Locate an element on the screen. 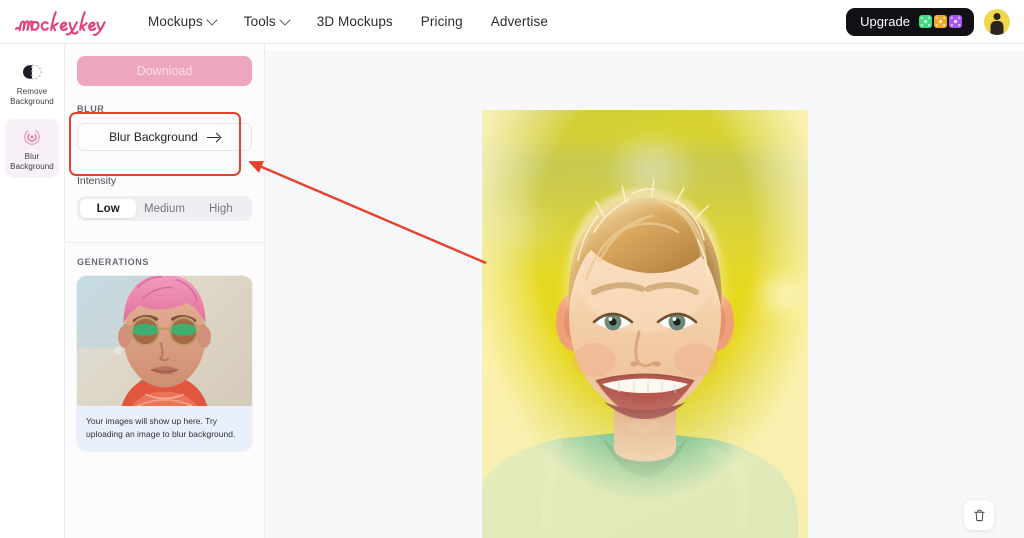 The image size is (1024, 538). blur-section-title: BLUR is located at coordinates (91, 109).